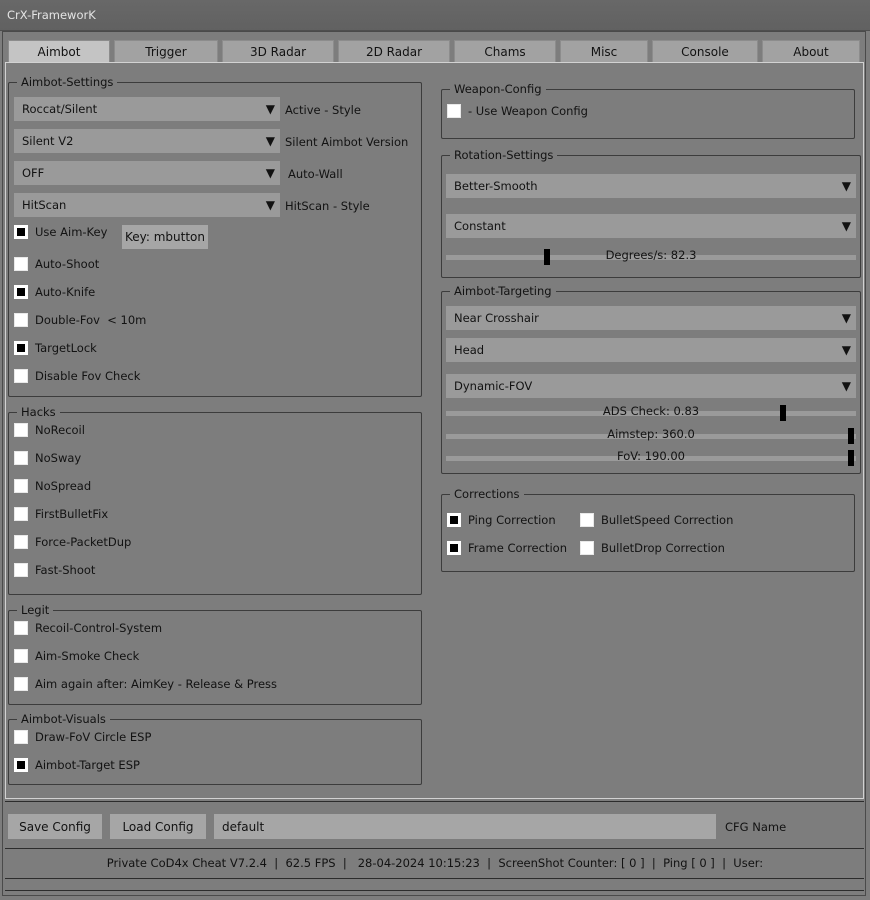 The image size is (870, 900). What do you see at coordinates (147, 109) in the screenshot?
I see `active-style-dropdown: Roccat/Silent ▼` at bounding box center [147, 109].